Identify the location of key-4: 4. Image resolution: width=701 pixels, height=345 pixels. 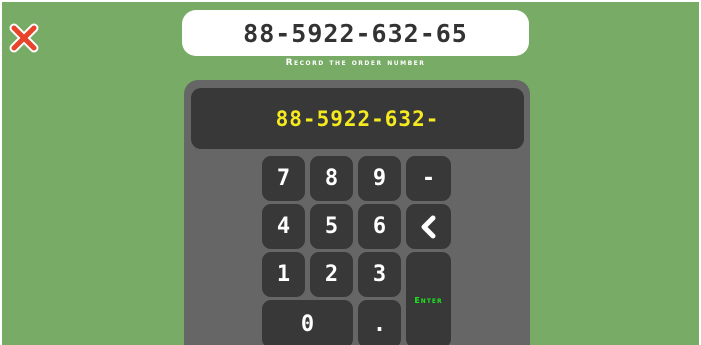
(283, 226).